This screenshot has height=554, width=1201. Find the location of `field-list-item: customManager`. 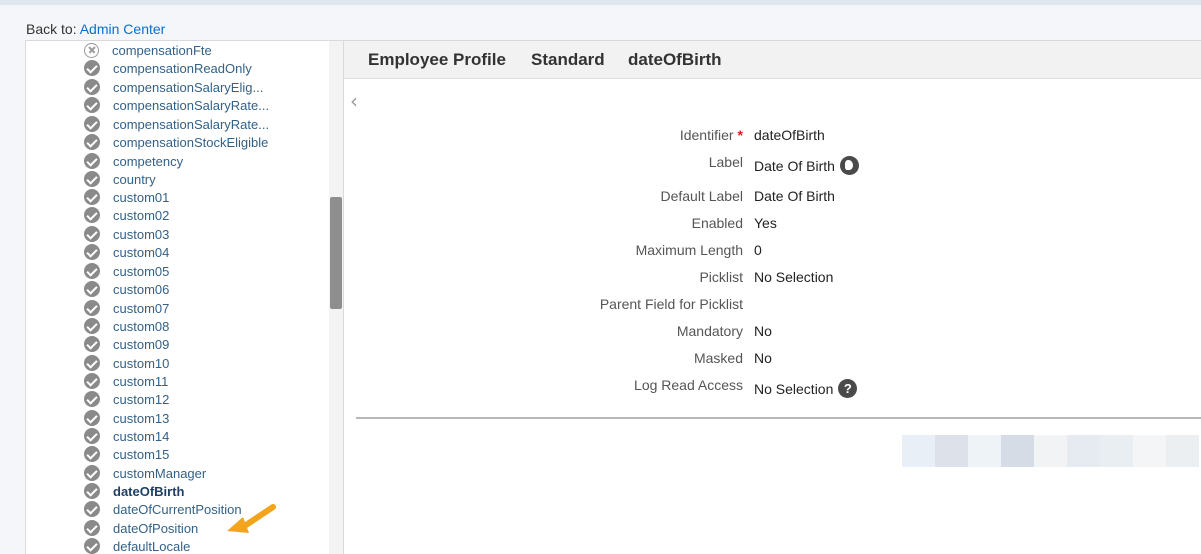

field-list-item: customManager is located at coordinates (145, 473).